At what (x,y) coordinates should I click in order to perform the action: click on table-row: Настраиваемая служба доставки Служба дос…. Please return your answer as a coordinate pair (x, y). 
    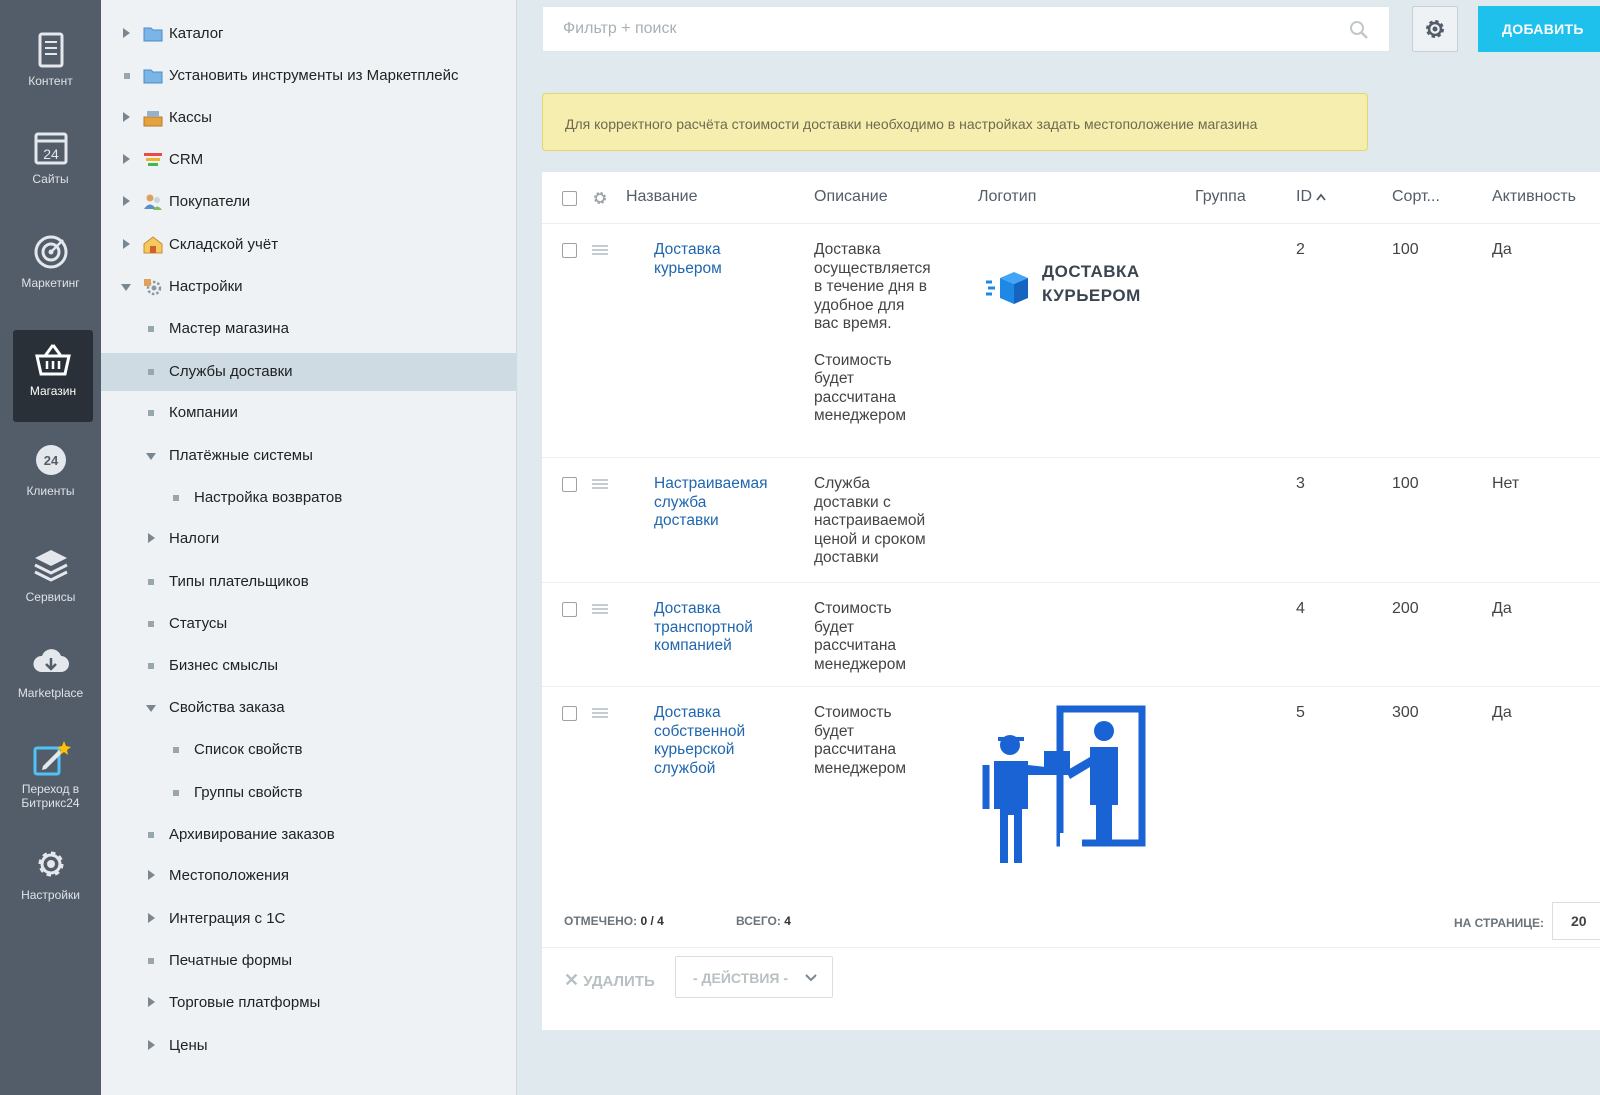
    Looking at the image, I should click on (1071, 520).